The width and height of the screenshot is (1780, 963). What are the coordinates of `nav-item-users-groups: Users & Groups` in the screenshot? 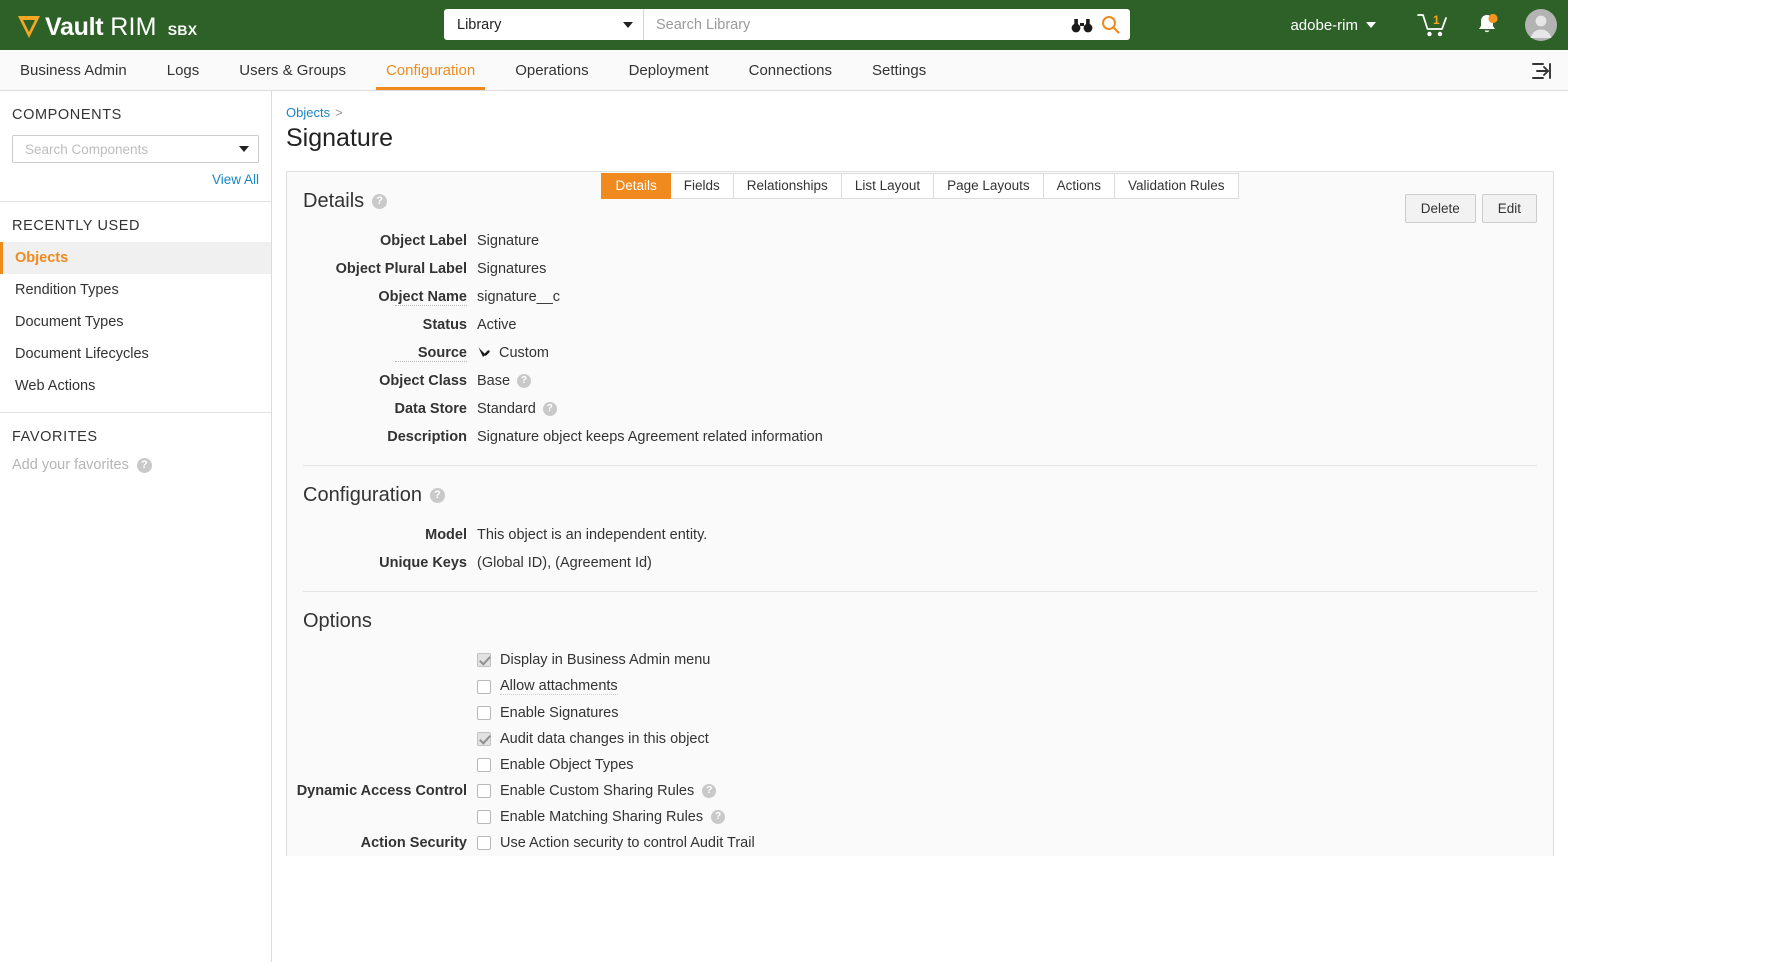 It's located at (292, 70).